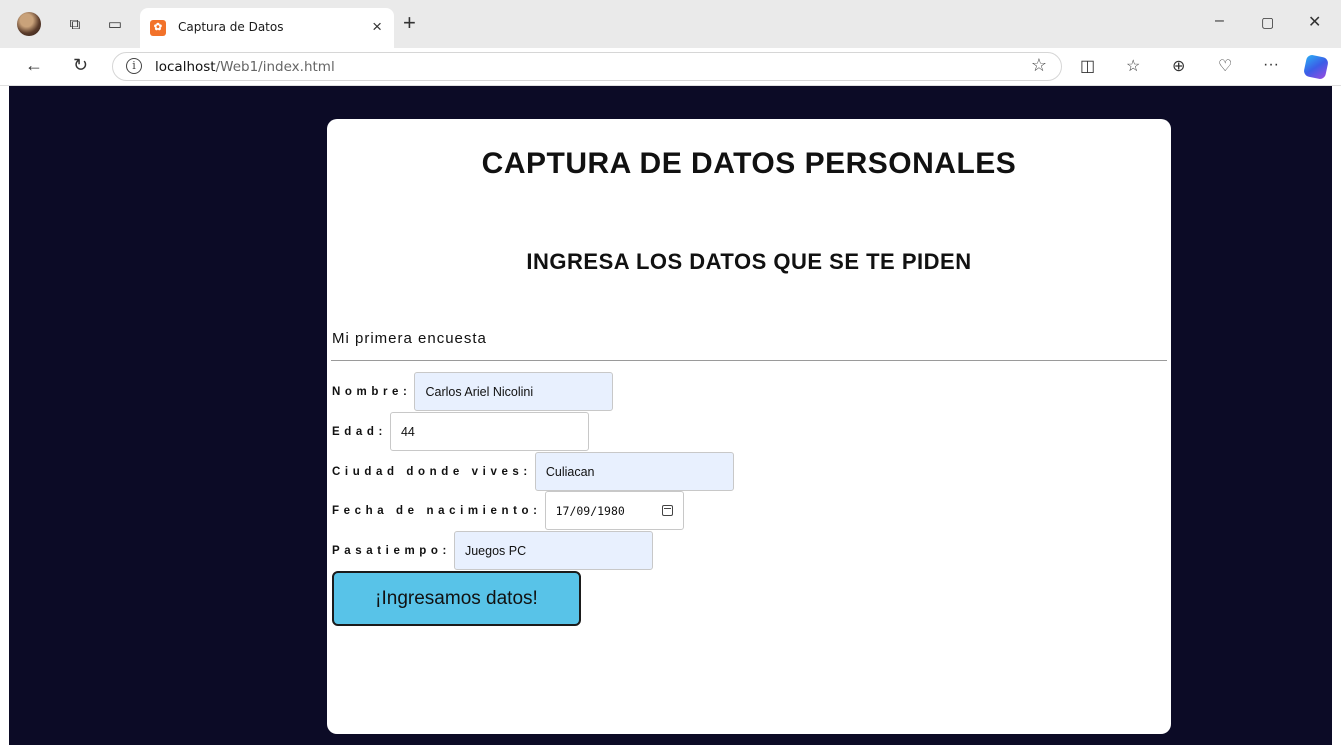 Image resolution: width=1341 pixels, height=745 pixels. What do you see at coordinates (456, 598) in the screenshot?
I see `submit-button: ¡Ingresamos datos!` at bounding box center [456, 598].